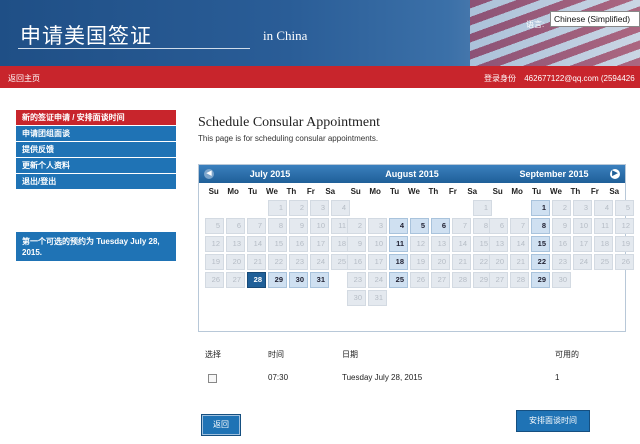 The width and height of the screenshot is (640, 444). I want to click on prev-month-icon: ◀, so click(209, 174).